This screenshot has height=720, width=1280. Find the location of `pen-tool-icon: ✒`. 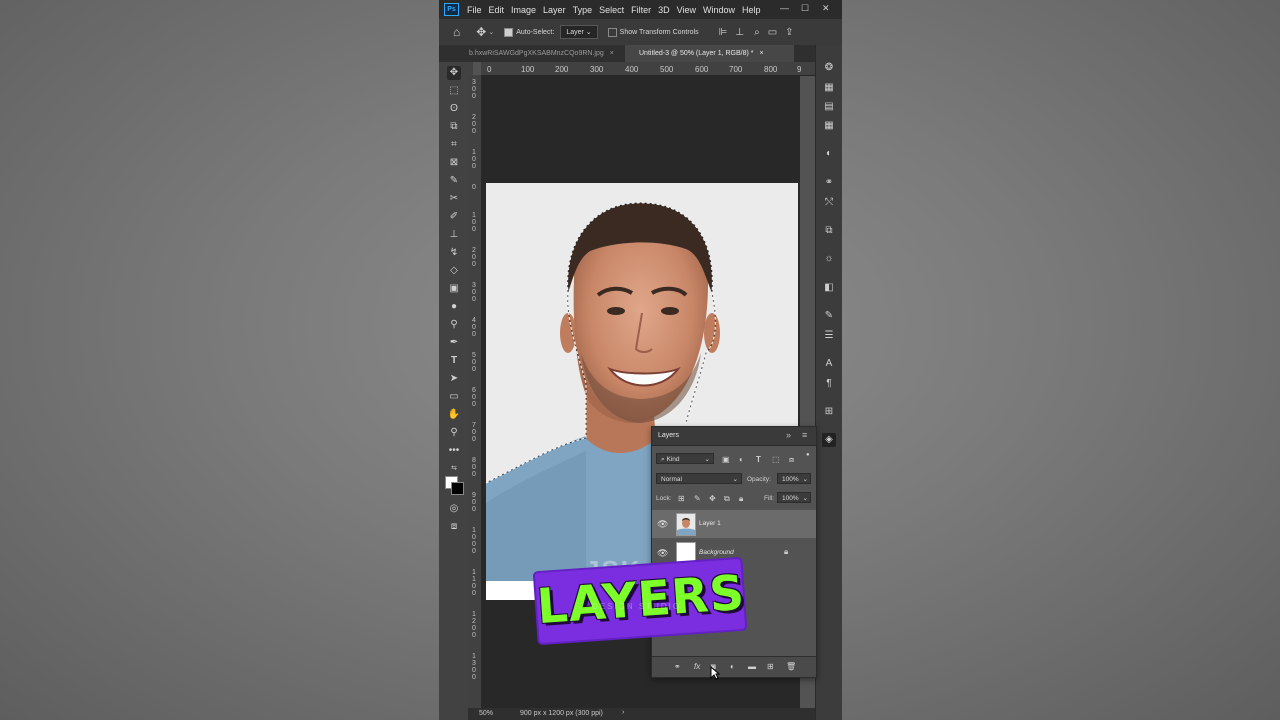

pen-tool-icon: ✒ is located at coordinates (454, 343).